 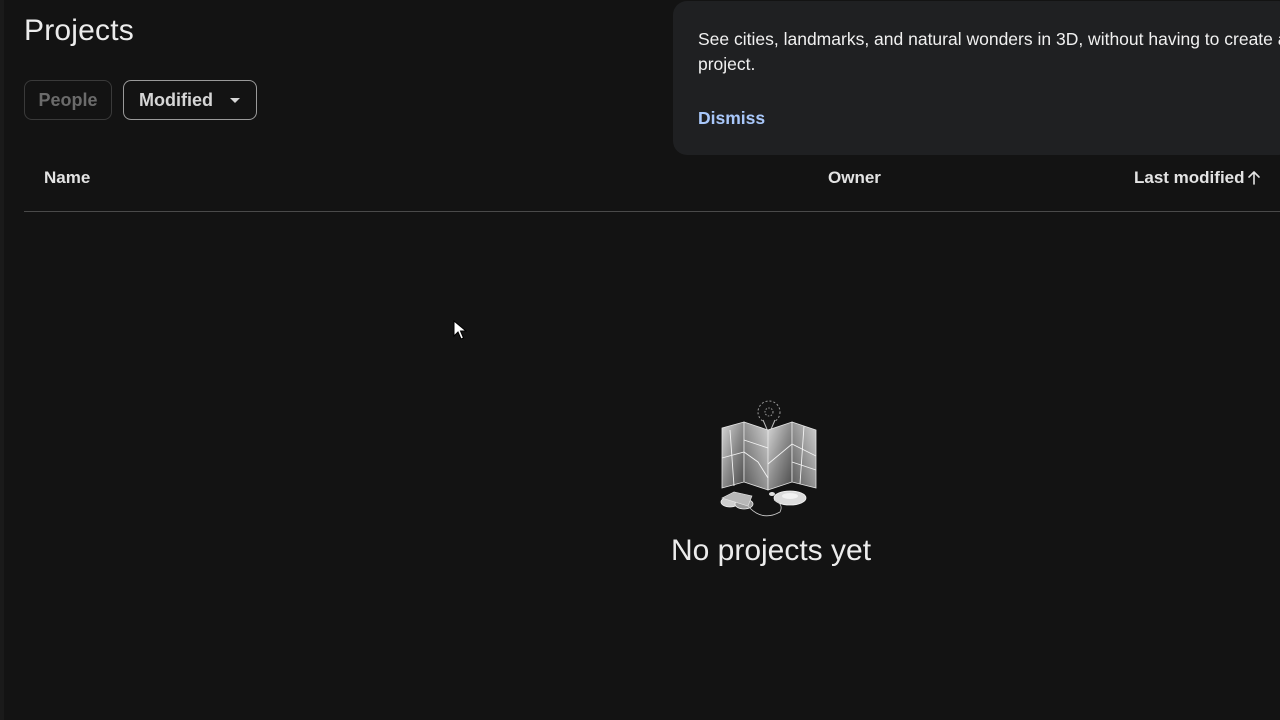 What do you see at coordinates (460, 330) in the screenshot?
I see `mouse-pointer-icon` at bounding box center [460, 330].